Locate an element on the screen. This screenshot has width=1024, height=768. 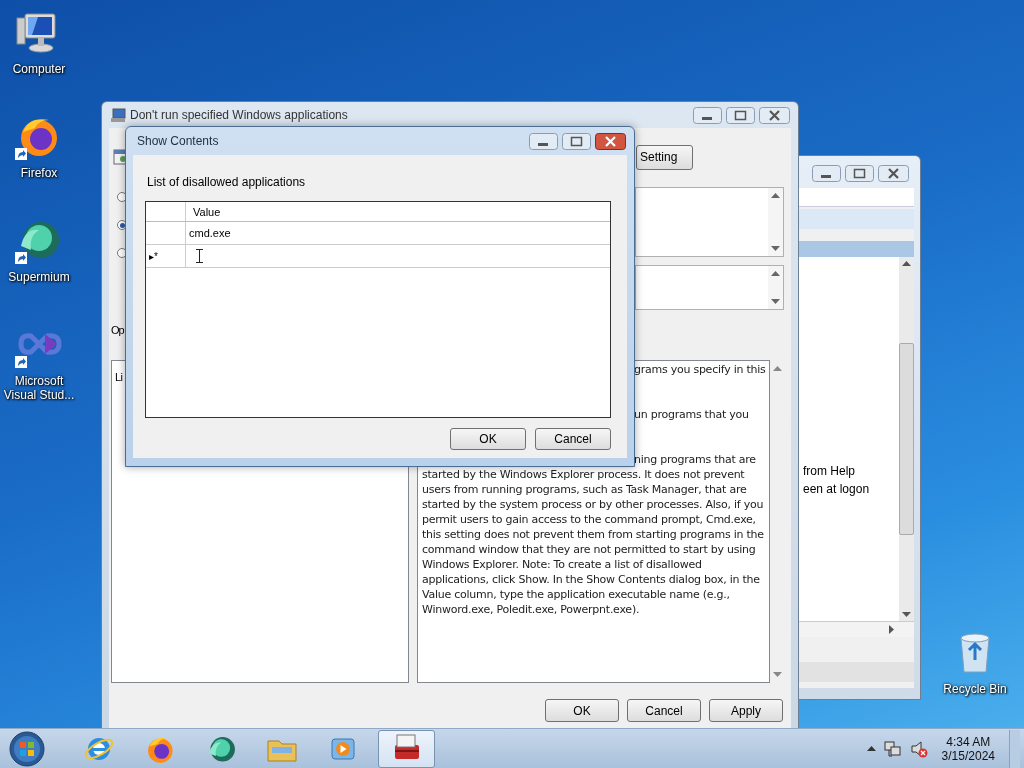
speaker-muted-icon is located at coordinates (918, 748).